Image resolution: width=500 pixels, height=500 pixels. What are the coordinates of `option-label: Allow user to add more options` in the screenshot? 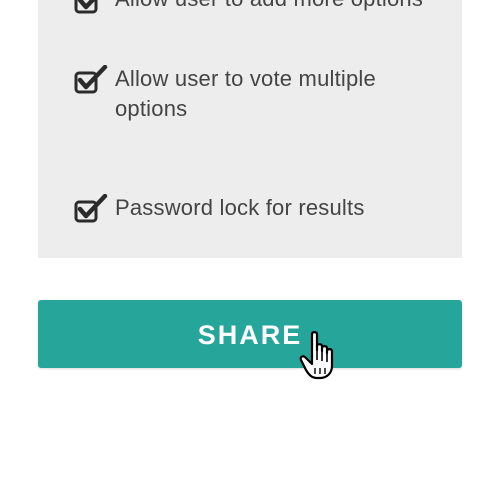 It's located at (280, 7).